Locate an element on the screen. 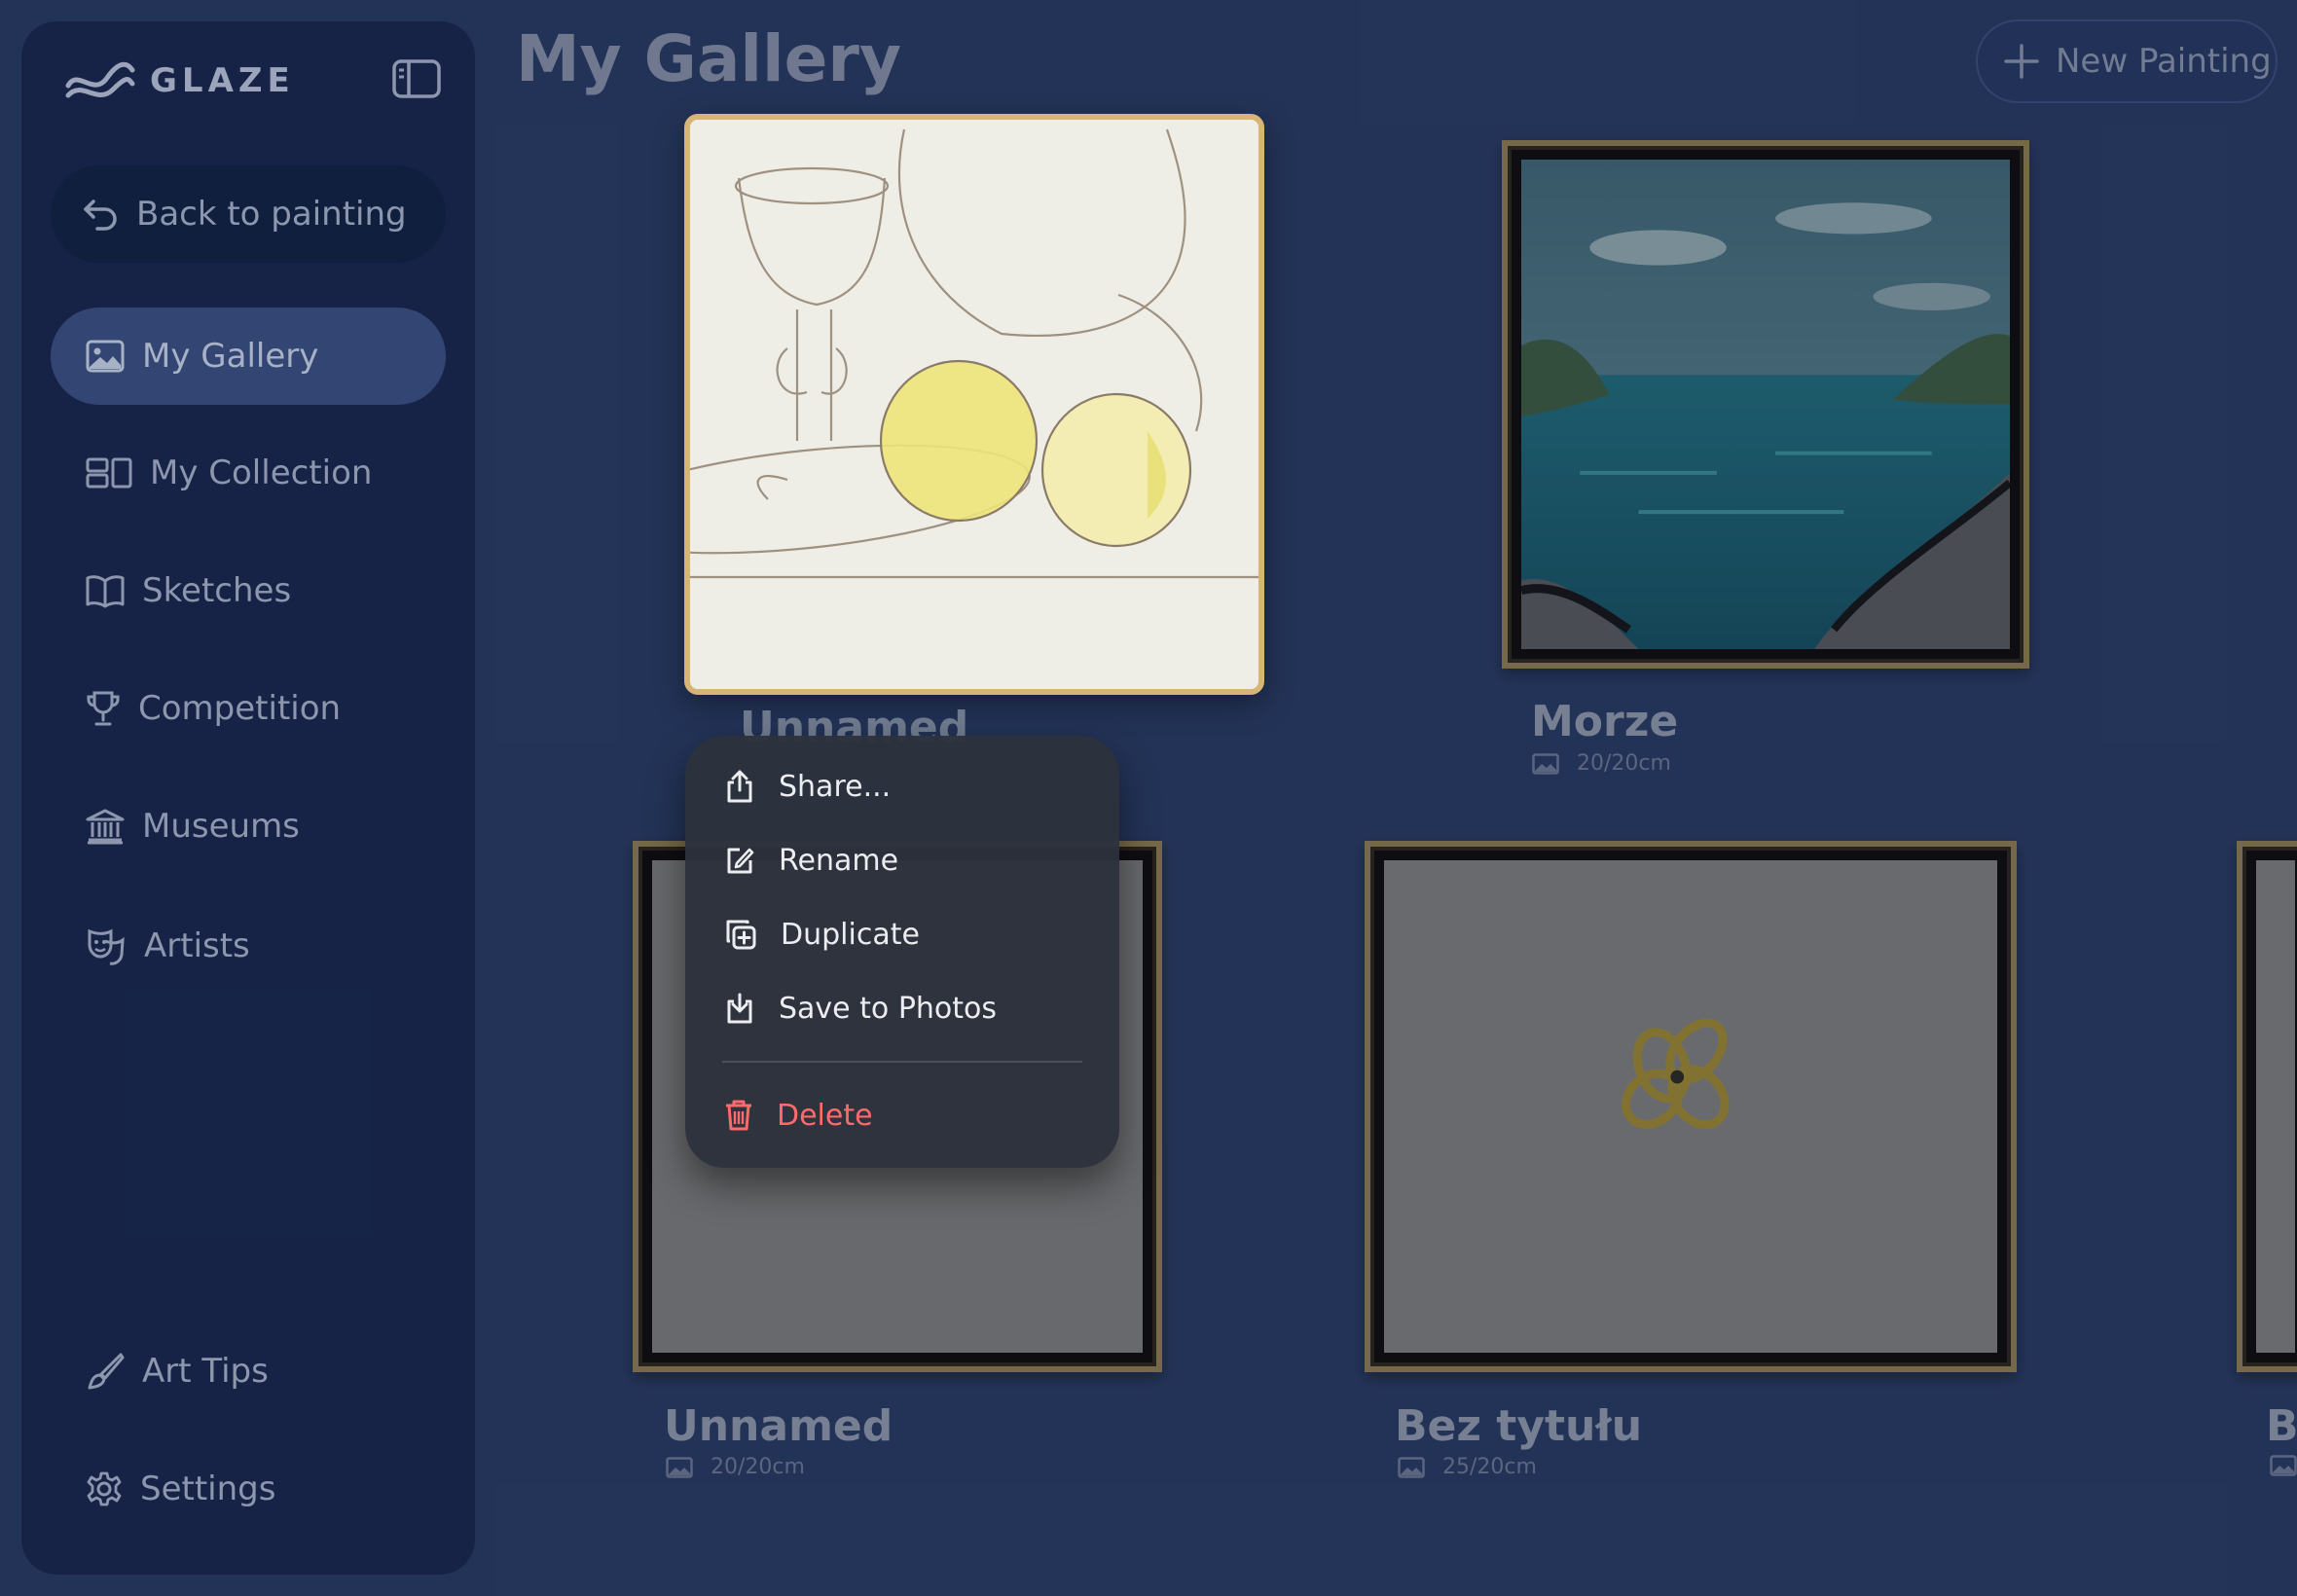  plus-icon is located at coordinates (2021, 61).